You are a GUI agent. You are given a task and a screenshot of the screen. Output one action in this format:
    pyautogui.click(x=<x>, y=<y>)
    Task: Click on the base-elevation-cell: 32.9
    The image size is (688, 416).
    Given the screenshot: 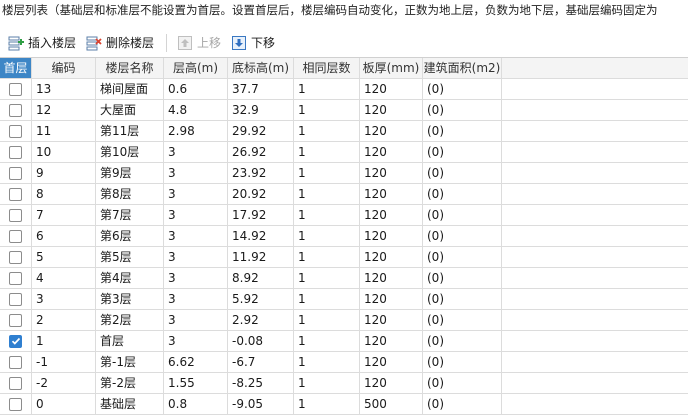 What is the action you would take?
    pyautogui.click(x=261, y=110)
    